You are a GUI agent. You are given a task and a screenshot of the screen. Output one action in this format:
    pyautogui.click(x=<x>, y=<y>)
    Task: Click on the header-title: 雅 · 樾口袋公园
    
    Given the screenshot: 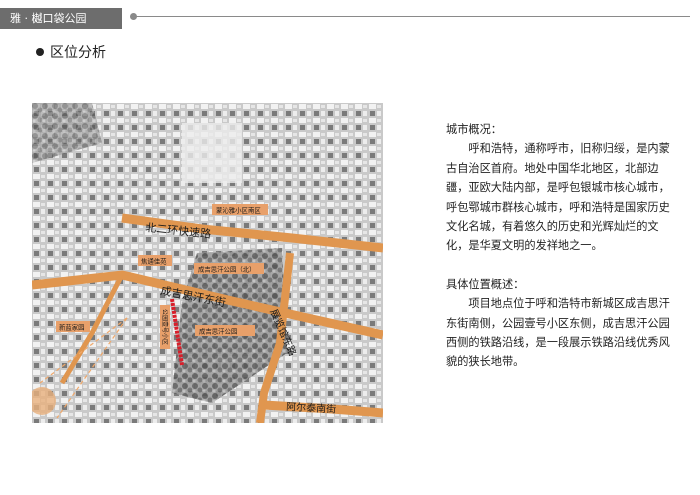 What is the action you would take?
    pyautogui.click(x=48, y=18)
    